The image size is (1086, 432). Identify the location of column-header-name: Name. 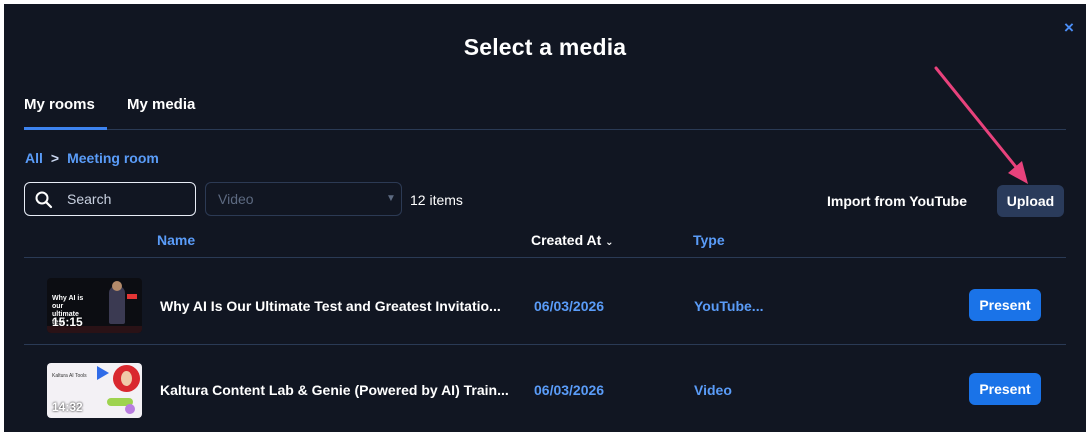
(176, 240).